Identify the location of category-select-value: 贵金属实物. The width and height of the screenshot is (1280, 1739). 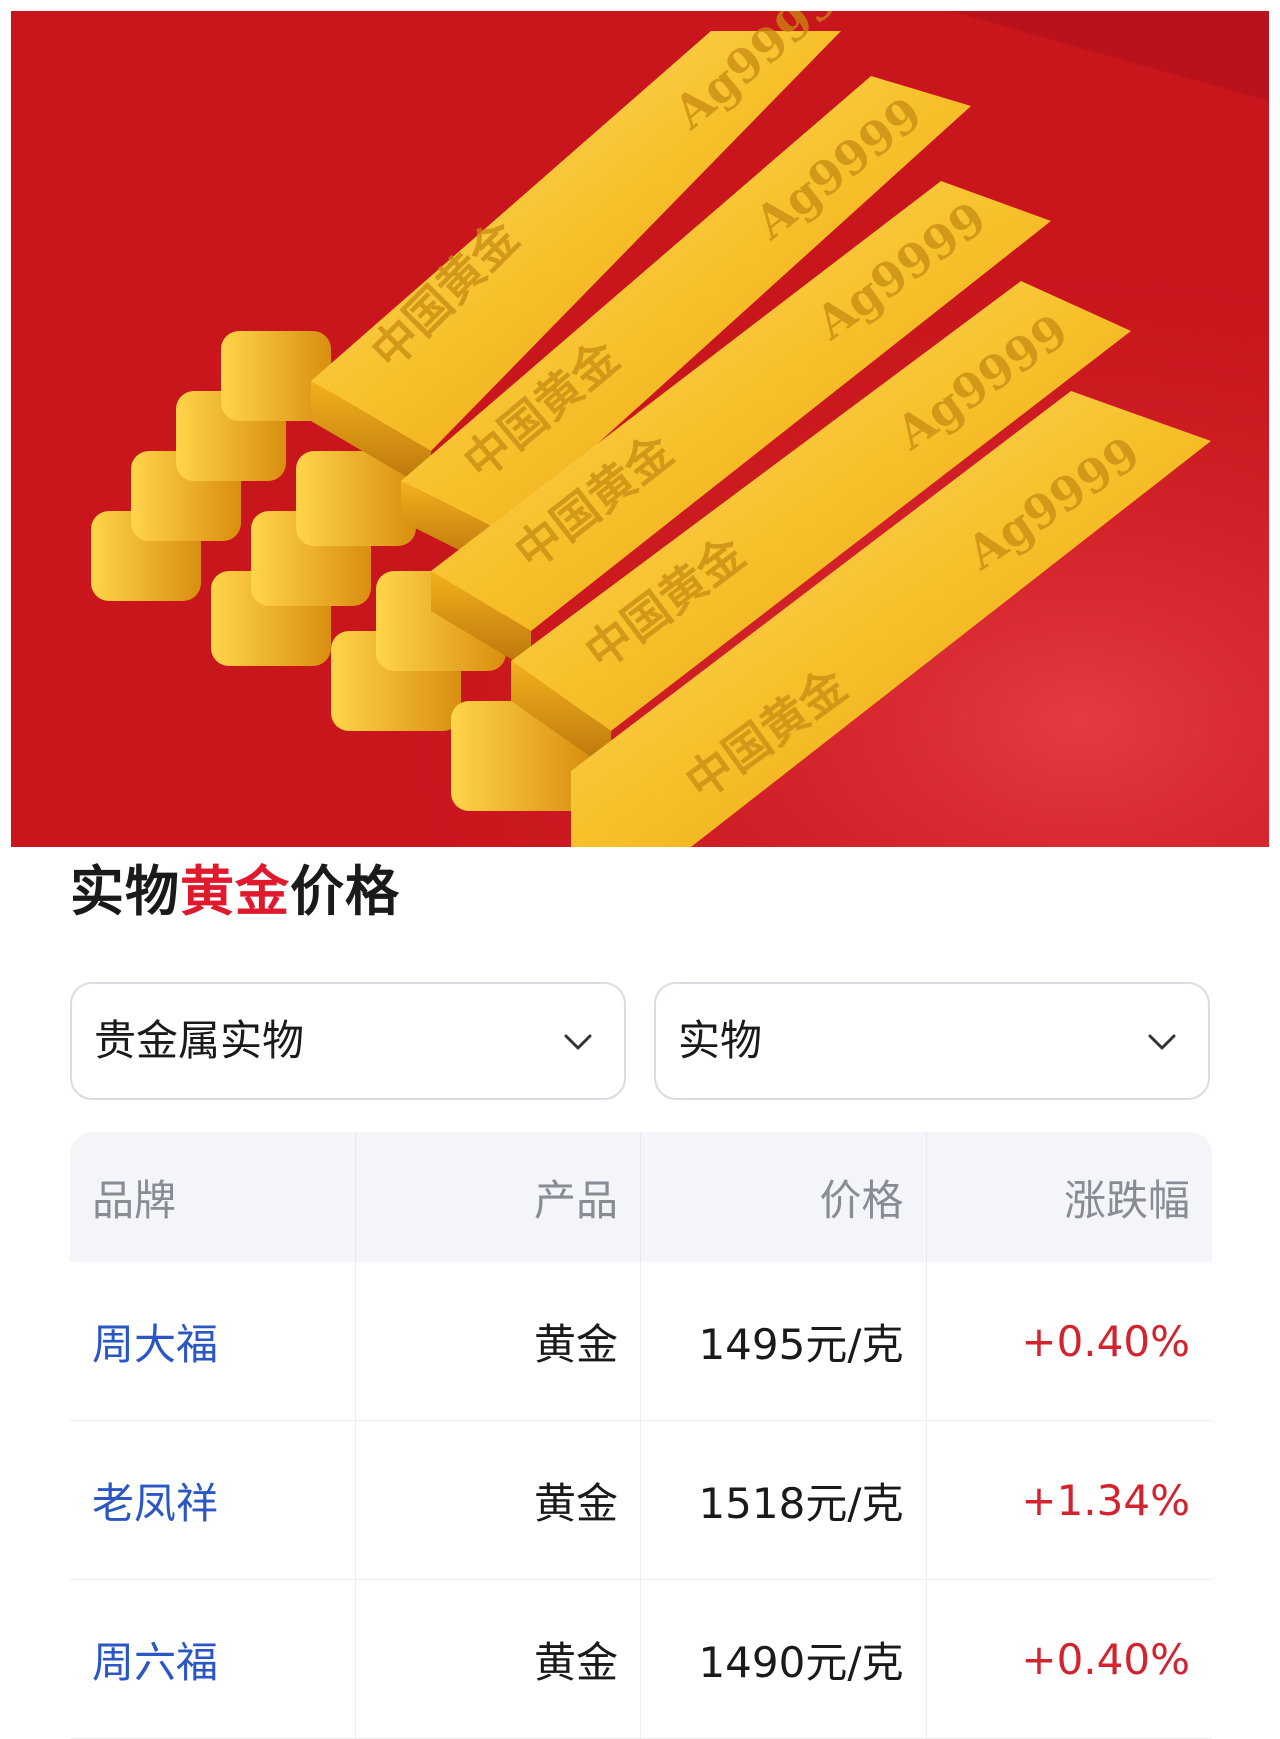
(199, 1040).